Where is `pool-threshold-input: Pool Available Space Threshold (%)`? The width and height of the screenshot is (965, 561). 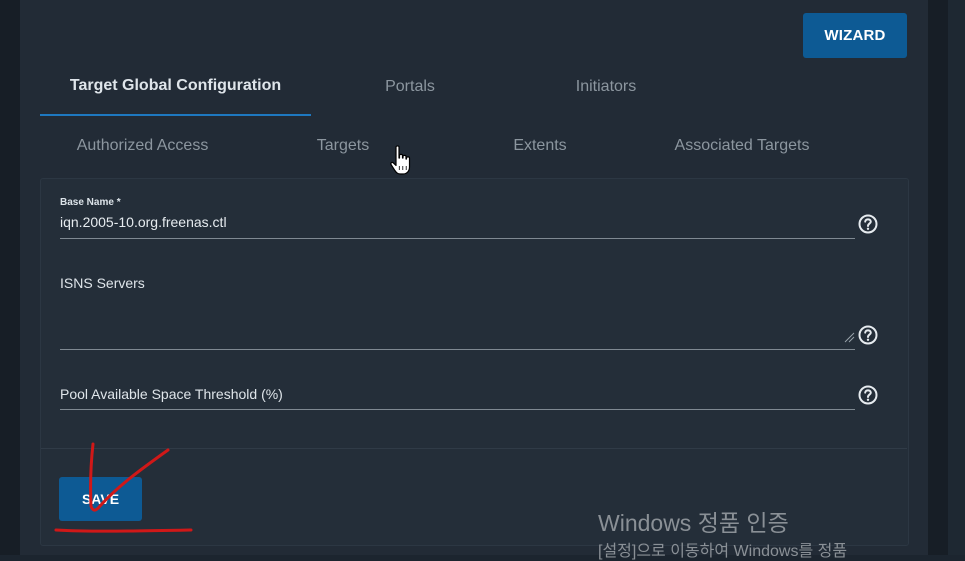 pool-threshold-input: Pool Available Space Threshold (%) is located at coordinates (171, 394).